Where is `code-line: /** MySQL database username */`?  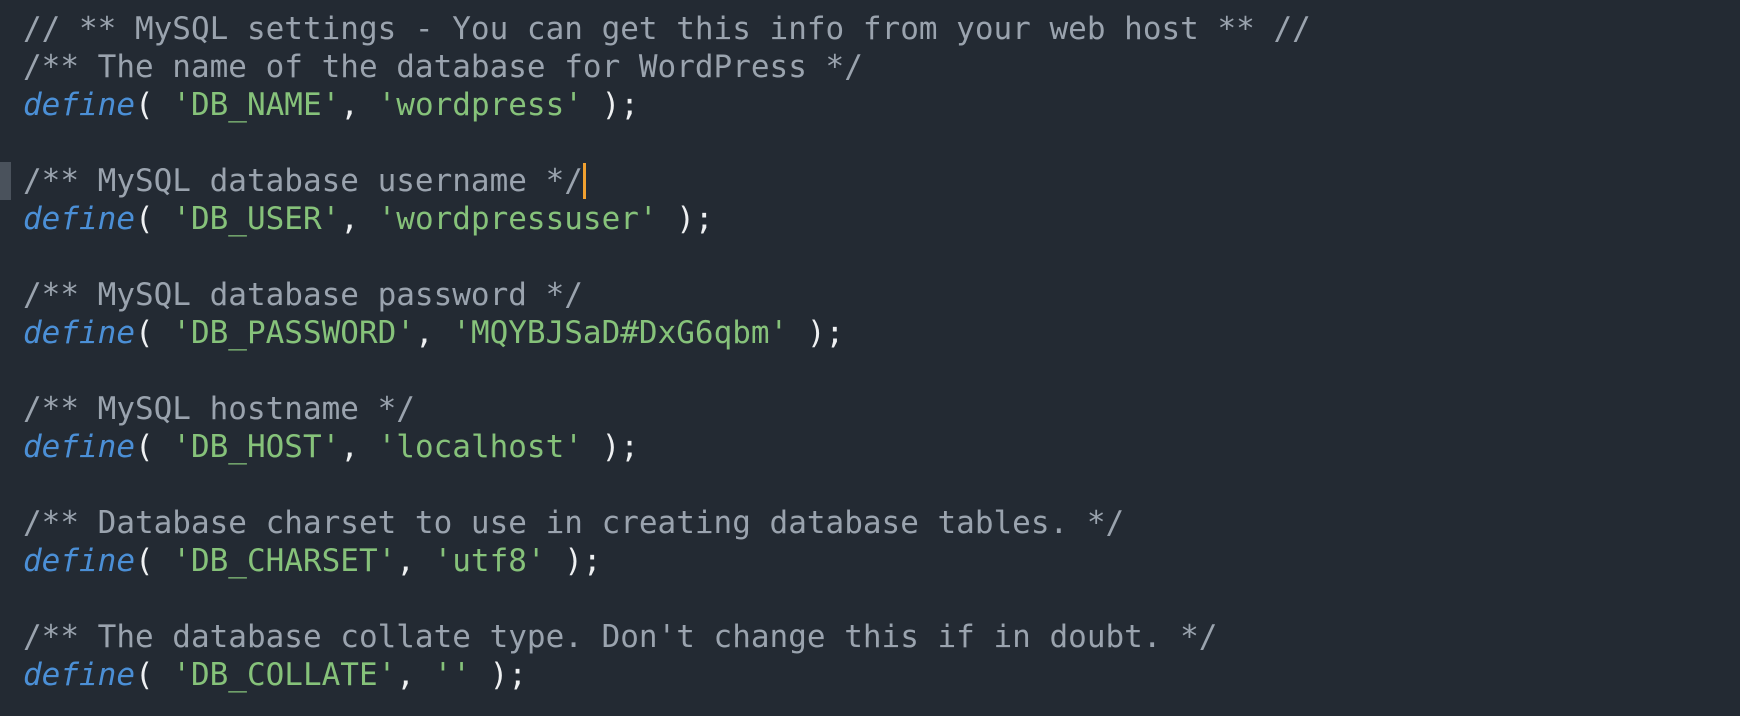 code-line: /** MySQL database username */ is located at coordinates (667, 181).